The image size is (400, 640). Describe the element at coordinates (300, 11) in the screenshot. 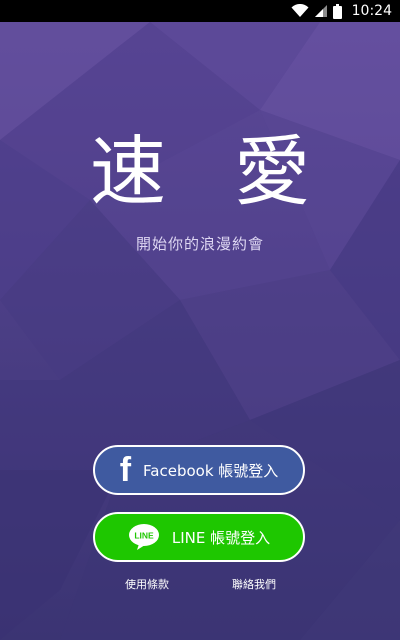

I see `wifi-icon` at that location.